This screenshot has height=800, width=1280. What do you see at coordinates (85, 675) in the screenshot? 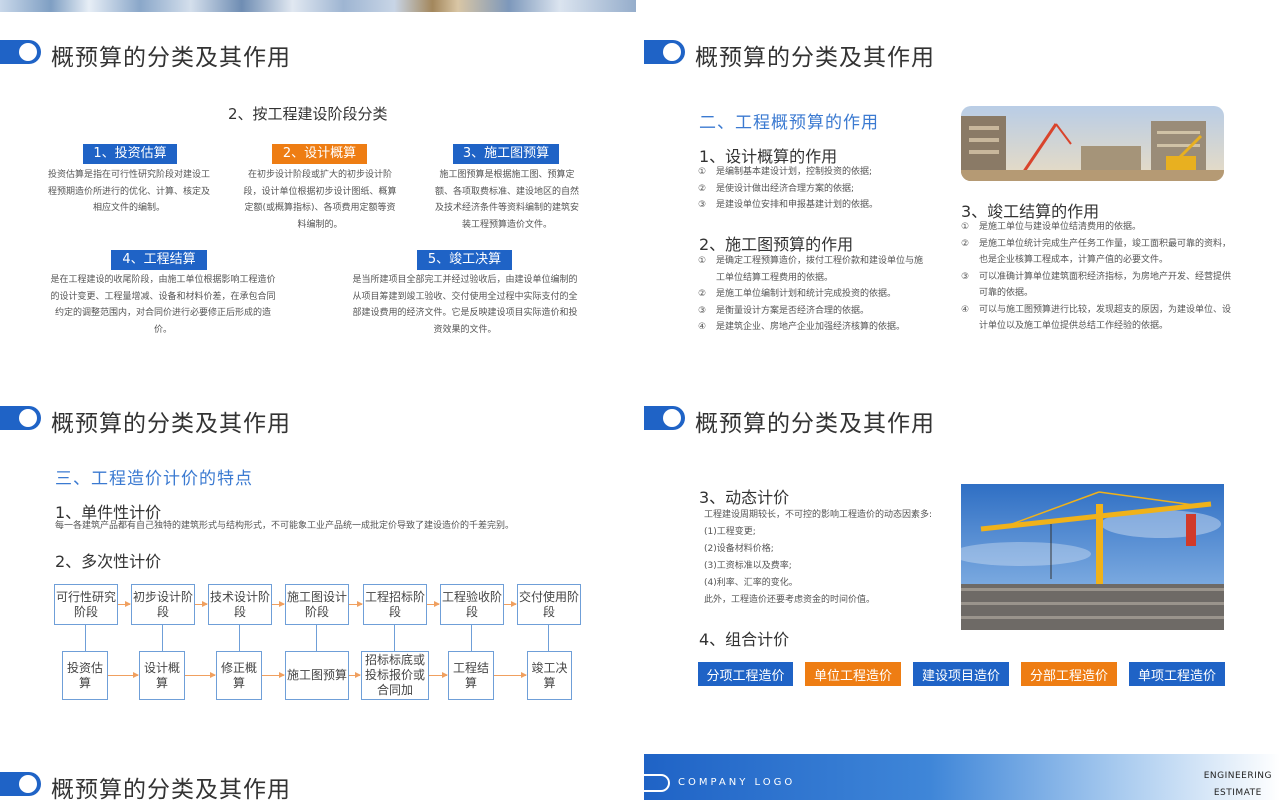
I see `flow-result-investment-estimate: 投资估算` at bounding box center [85, 675].